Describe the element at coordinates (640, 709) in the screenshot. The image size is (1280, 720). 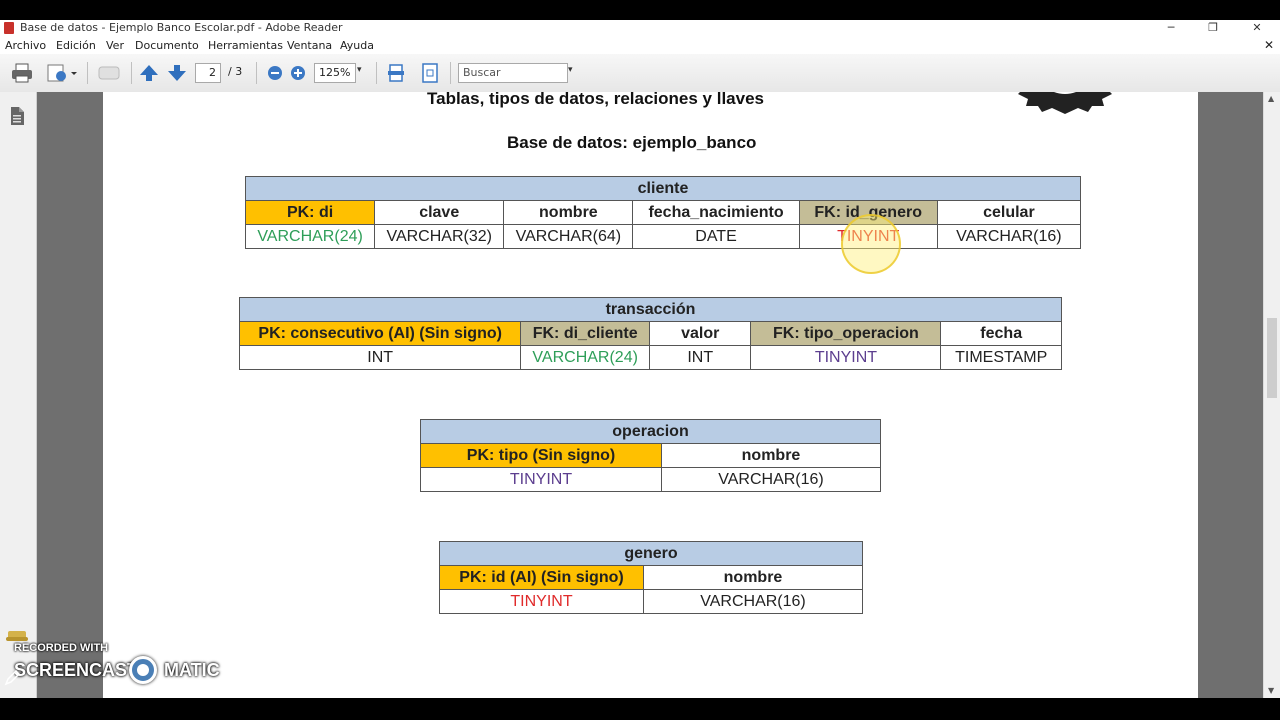
I see `bottom-black-bar` at that location.